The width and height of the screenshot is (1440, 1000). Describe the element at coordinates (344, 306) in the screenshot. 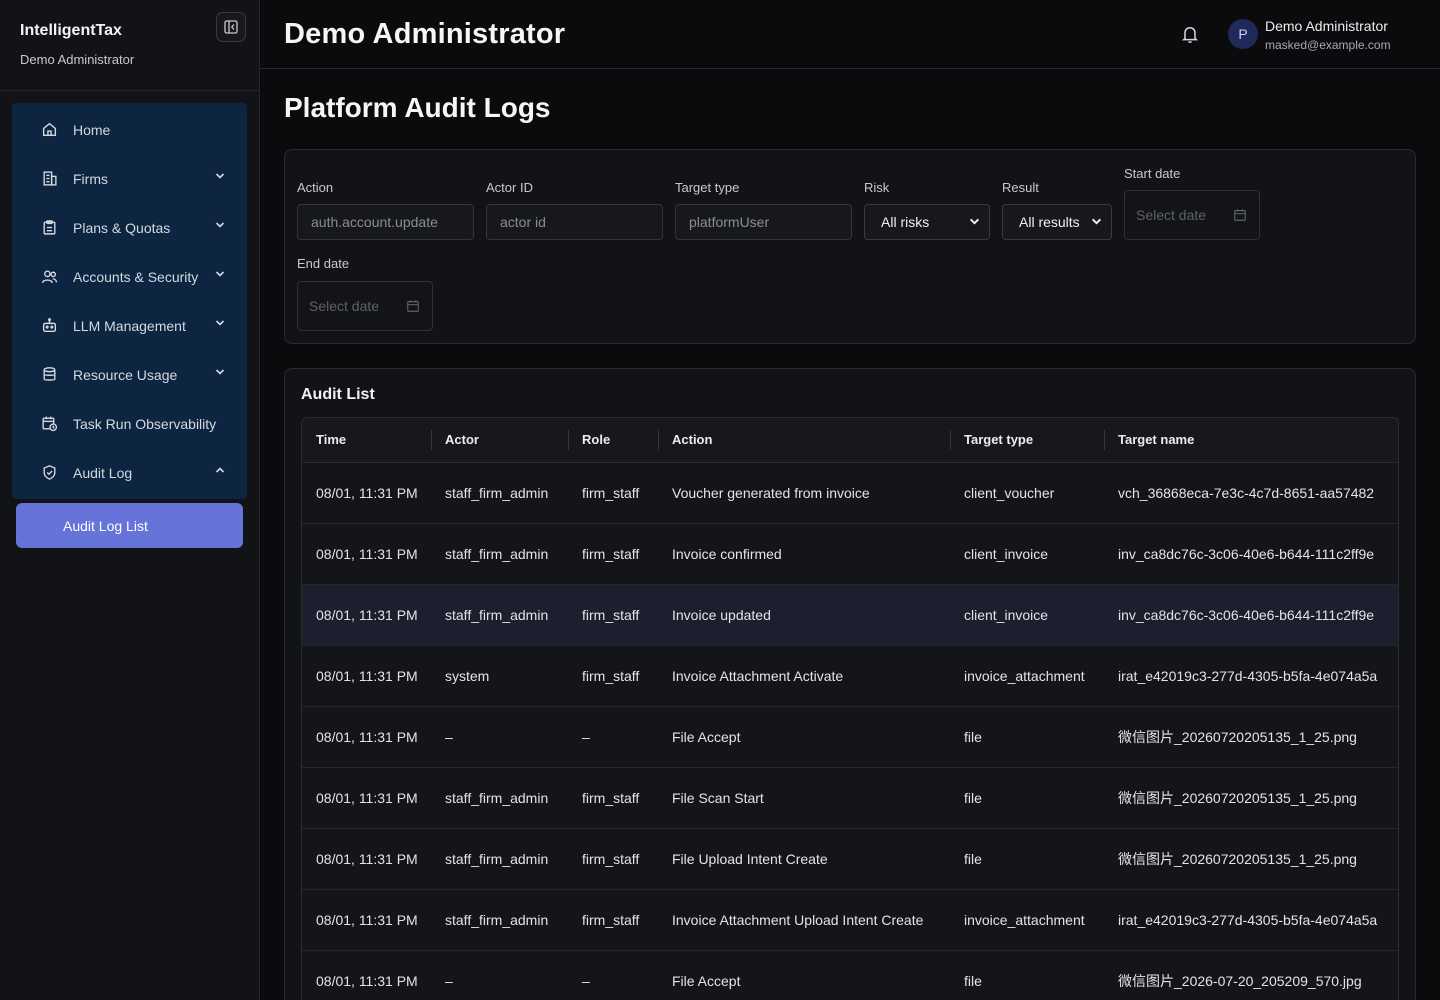

I see `end-date-placeholder: Select date` at that location.